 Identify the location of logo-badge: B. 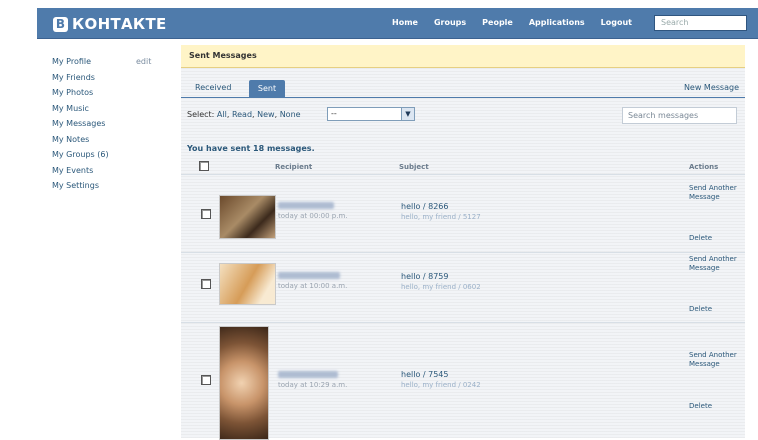
(60, 24).